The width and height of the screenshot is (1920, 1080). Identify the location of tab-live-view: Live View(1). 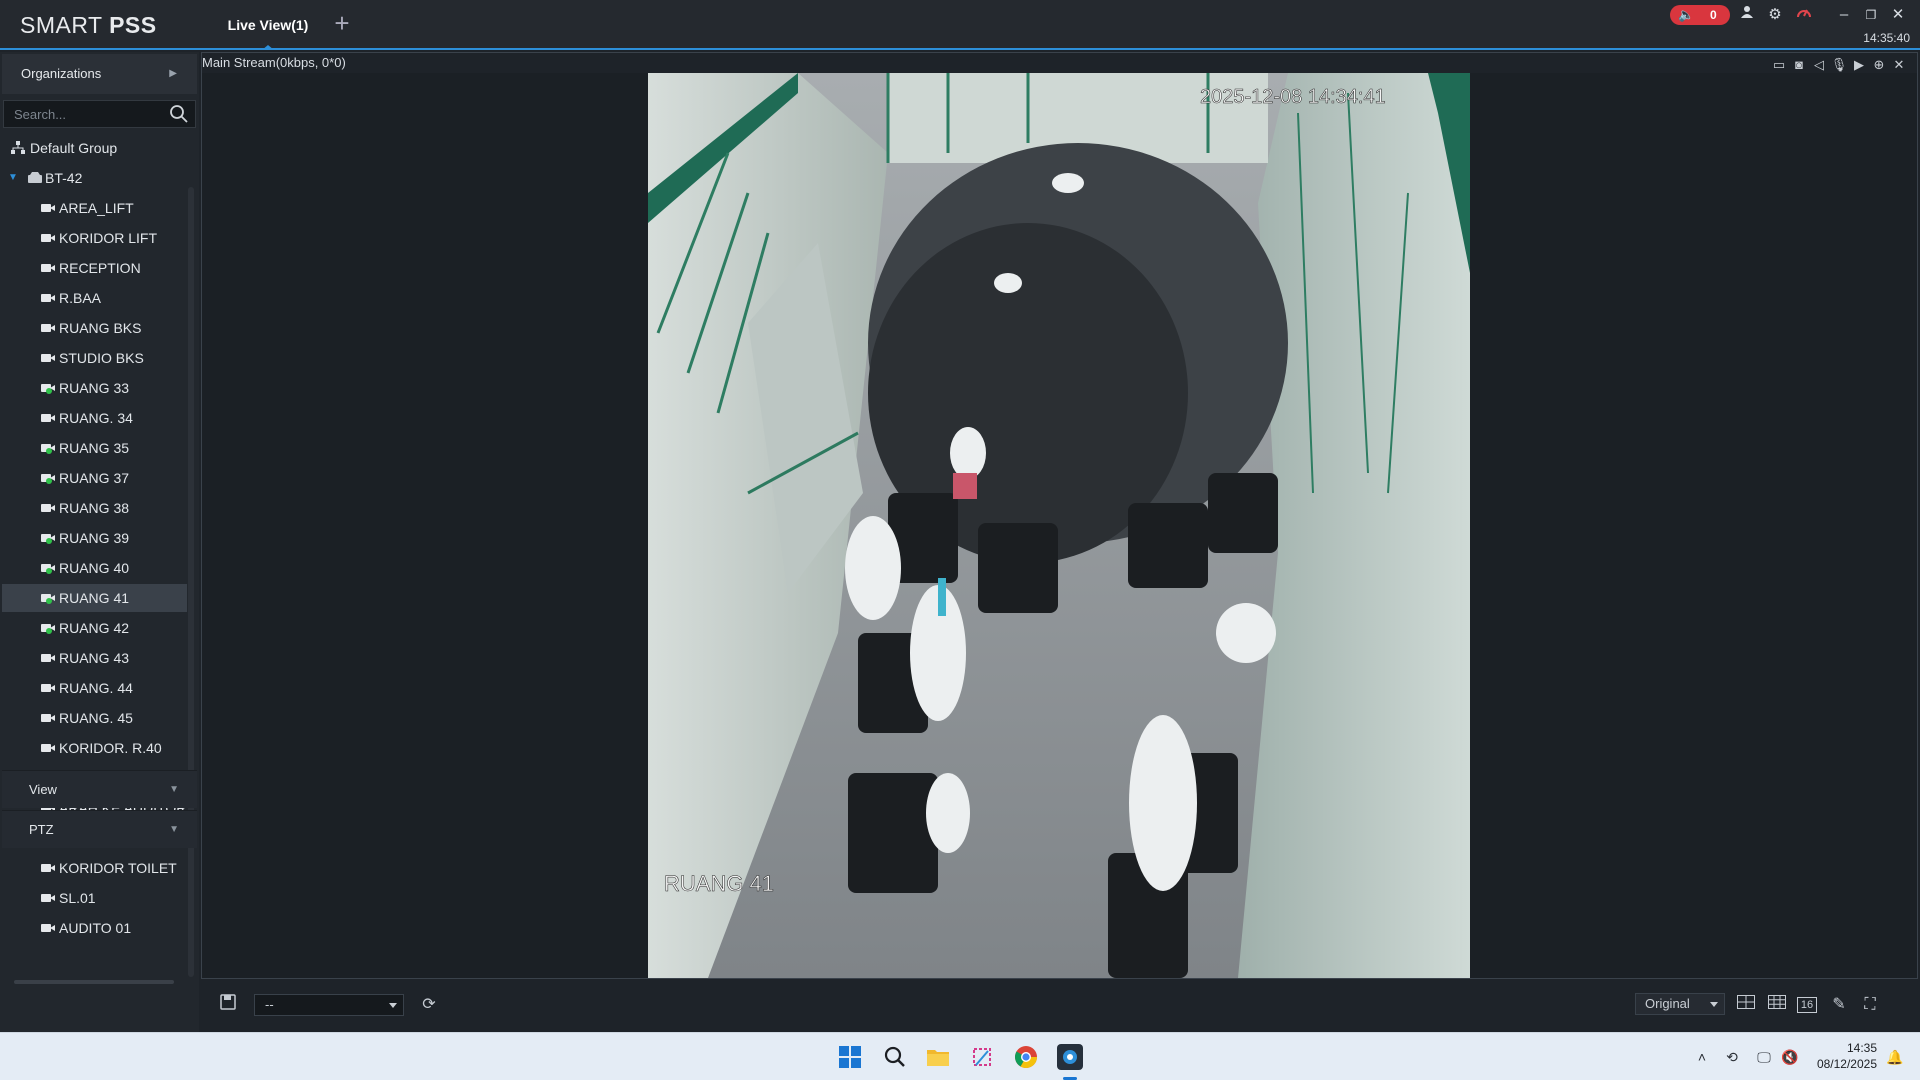
(268, 25).